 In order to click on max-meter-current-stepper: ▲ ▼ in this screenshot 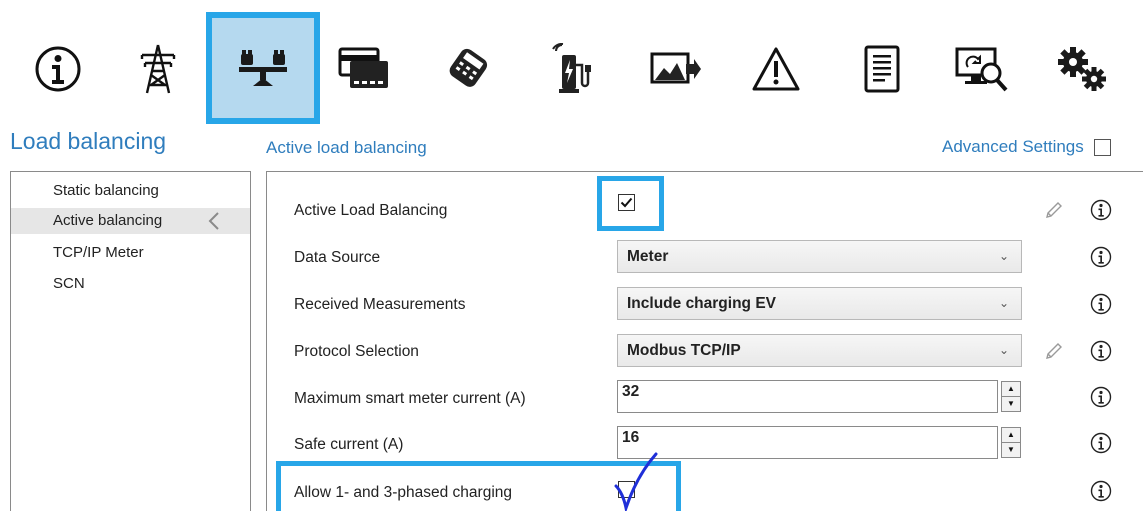, I will do `click(1011, 396)`.